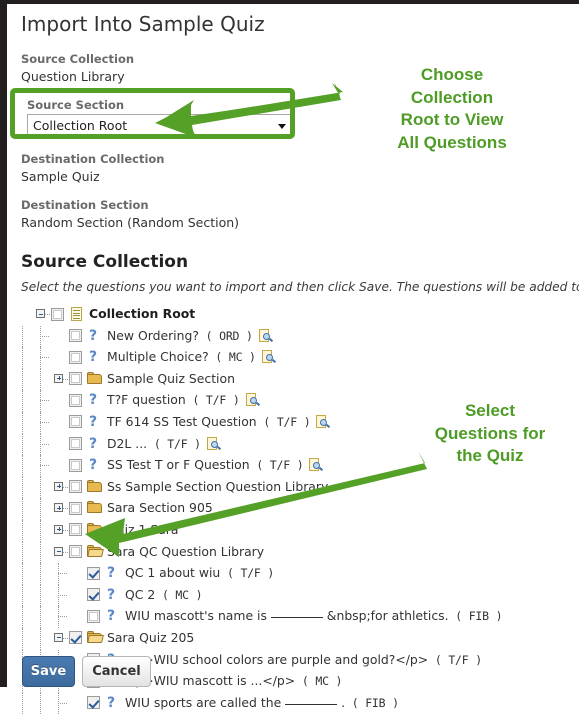  Describe the element at coordinates (296, 574) in the screenshot. I see `tree-row: ? QC 1 about wiu ( T/F )` at that location.